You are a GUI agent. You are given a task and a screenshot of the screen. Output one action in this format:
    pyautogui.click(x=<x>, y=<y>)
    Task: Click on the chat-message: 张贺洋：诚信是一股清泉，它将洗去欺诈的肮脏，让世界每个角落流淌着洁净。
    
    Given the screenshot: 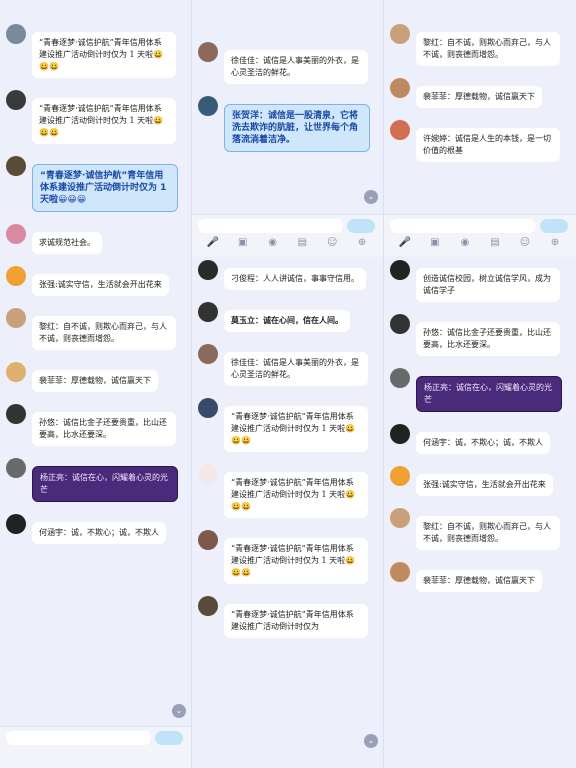 What is the action you would take?
    pyautogui.click(x=287, y=123)
    